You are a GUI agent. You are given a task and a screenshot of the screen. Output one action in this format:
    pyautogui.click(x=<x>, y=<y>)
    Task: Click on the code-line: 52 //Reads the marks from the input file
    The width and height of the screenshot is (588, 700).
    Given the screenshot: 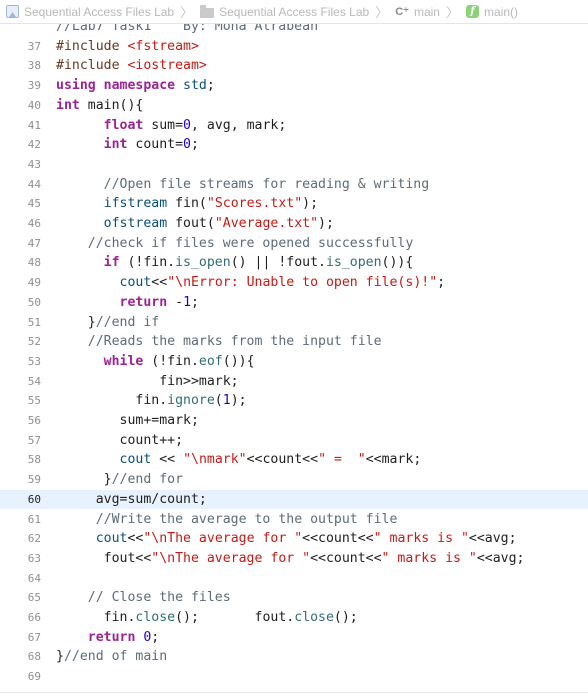 What is the action you would take?
    pyautogui.click(x=294, y=342)
    